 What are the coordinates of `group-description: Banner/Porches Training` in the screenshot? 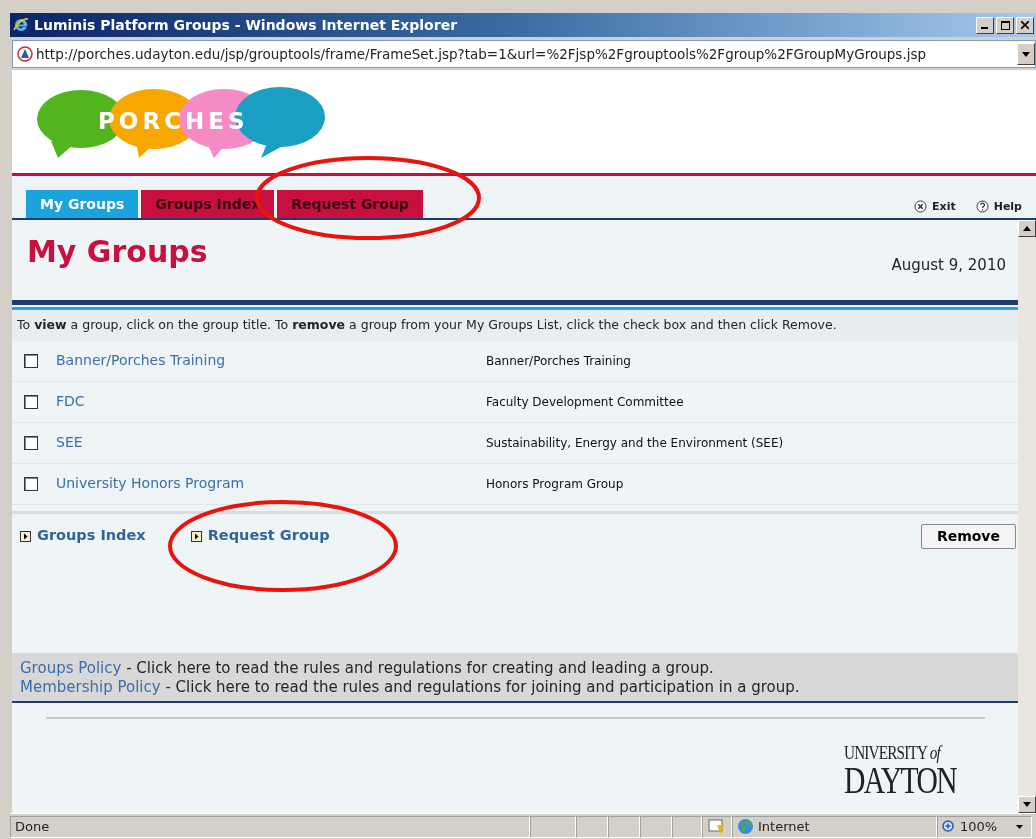 It's located at (558, 361).